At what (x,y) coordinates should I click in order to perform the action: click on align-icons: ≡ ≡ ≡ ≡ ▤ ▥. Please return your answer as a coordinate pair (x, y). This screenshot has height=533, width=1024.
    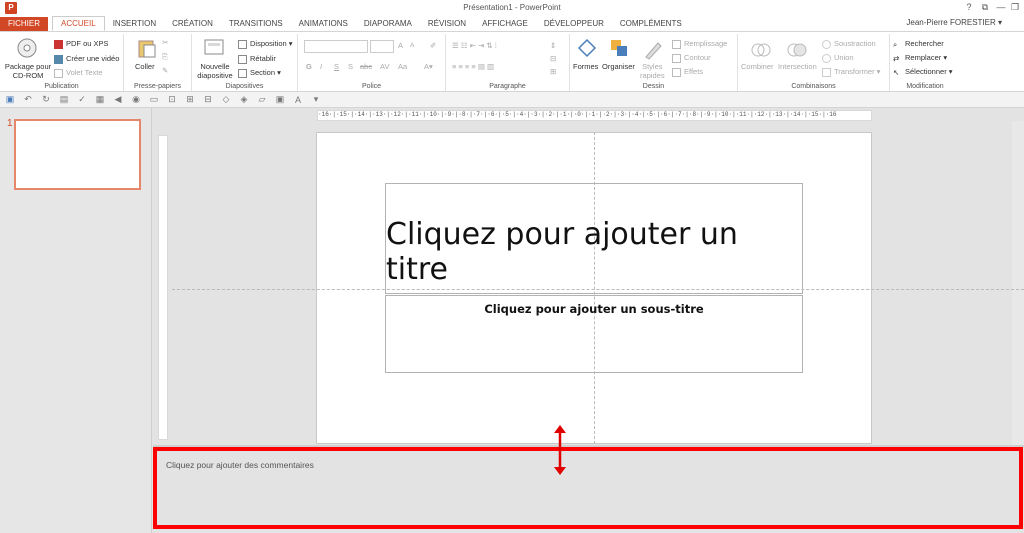
    Looking at the image, I should click on (473, 66).